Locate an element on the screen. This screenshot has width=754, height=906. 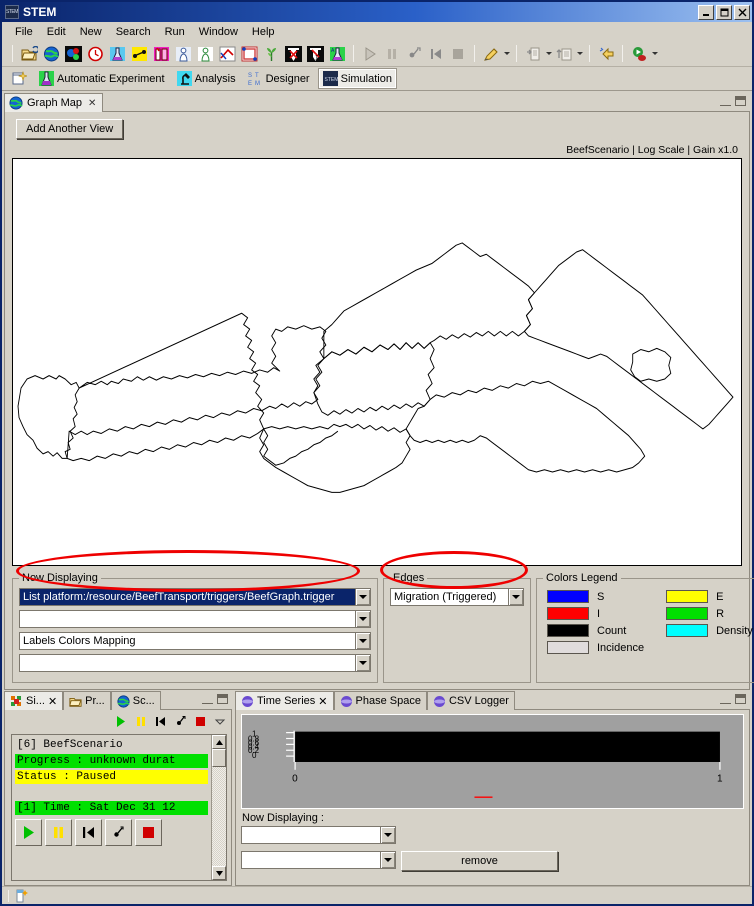
edges-combo: Migration (Triggered) is located at coordinates (457, 597).